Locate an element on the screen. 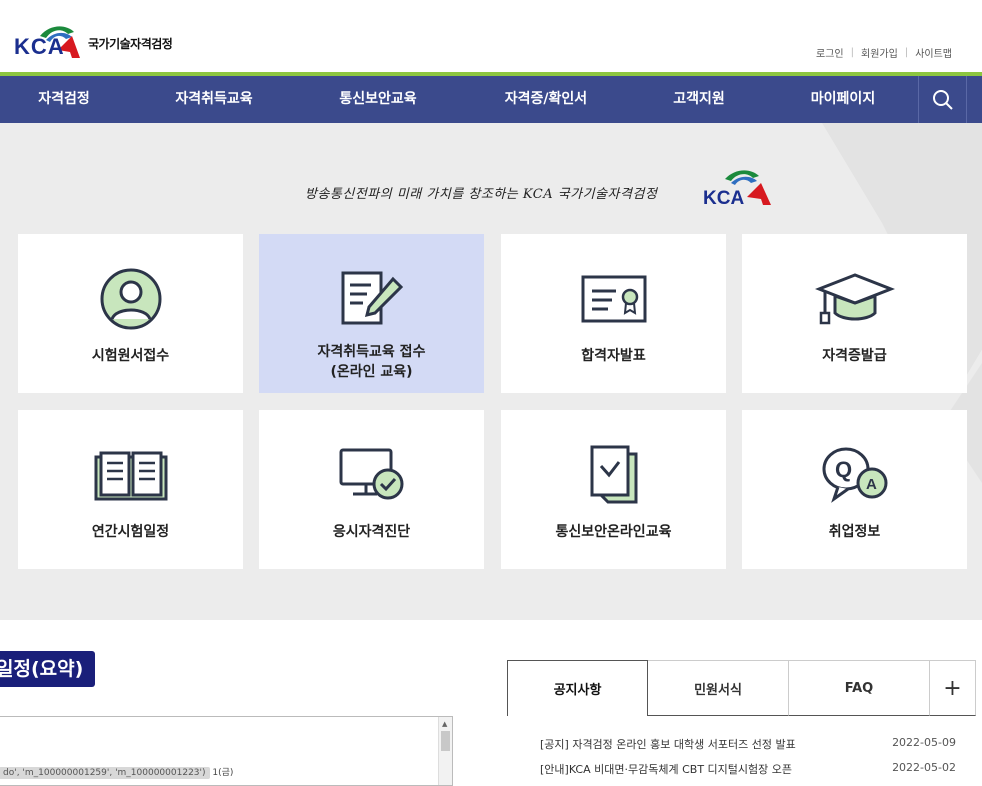 This screenshot has width=982, height=786. slogan-text: 방송통신전파의 미래 가치를 창조하는 KCA 국가기술자격검정 is located at coordinates (481, 194).